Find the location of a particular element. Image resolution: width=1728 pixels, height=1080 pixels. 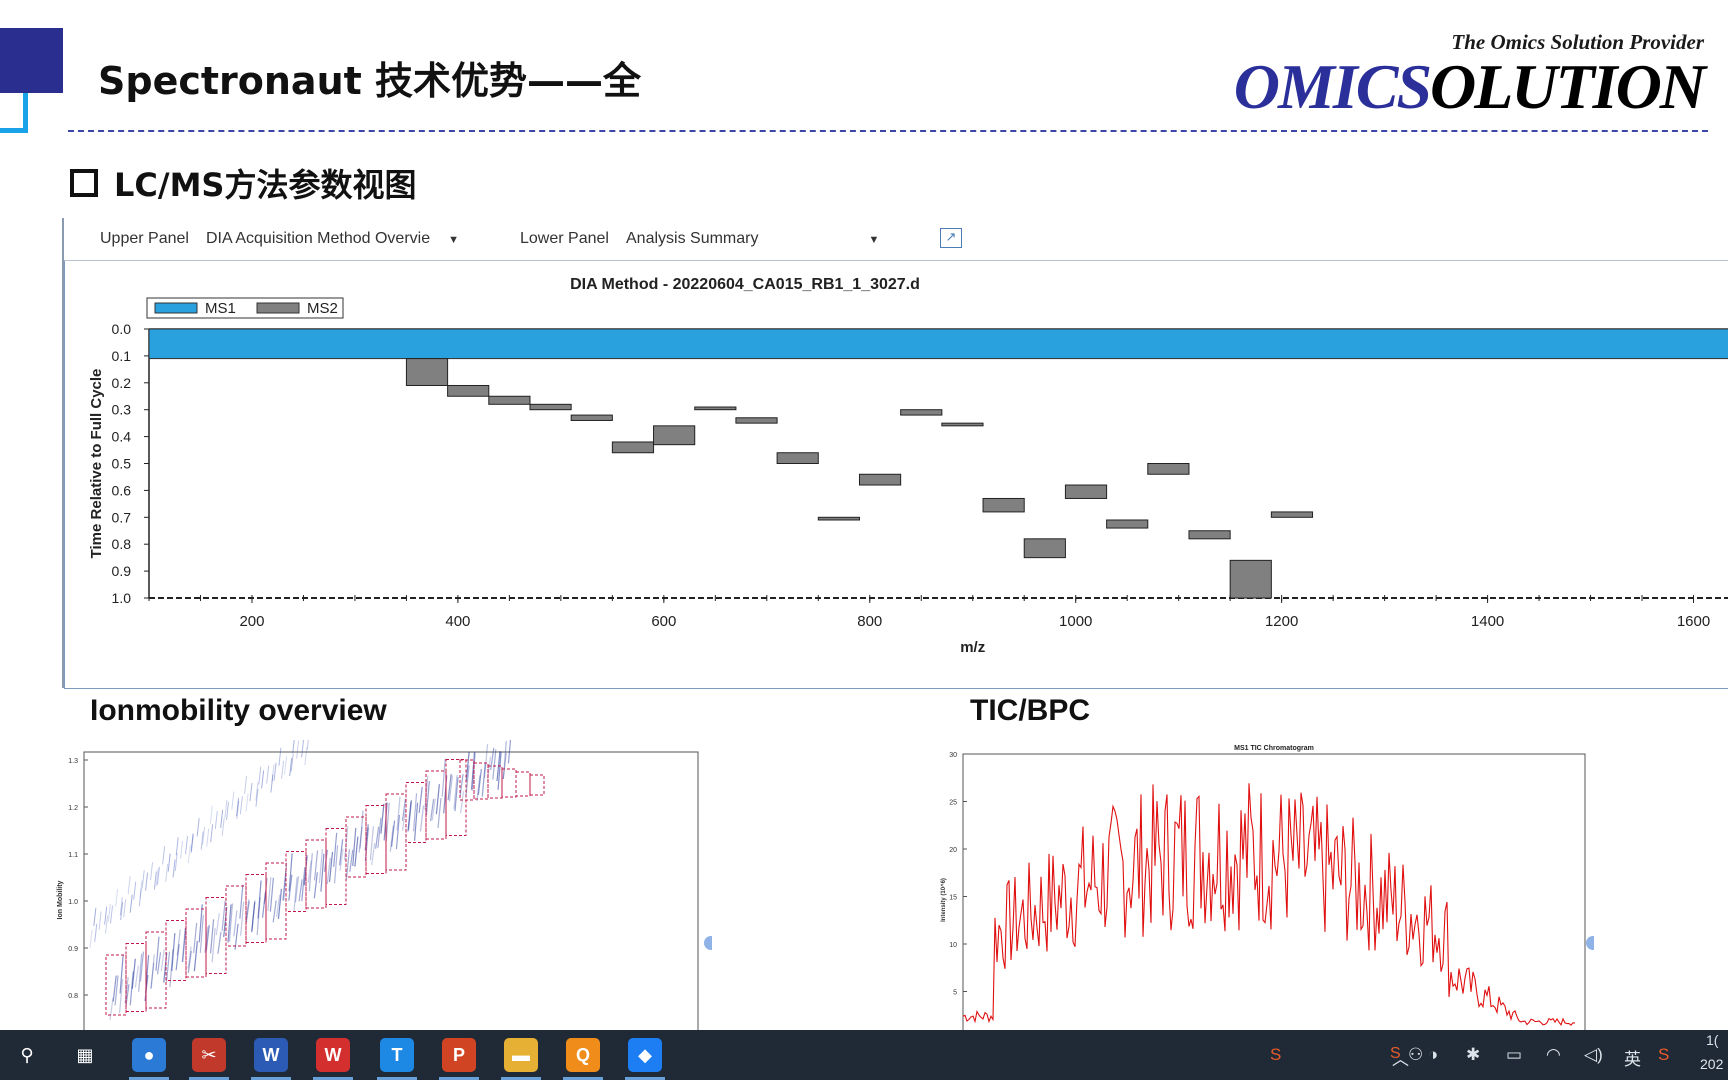

x-tick-label: 1400 is located at coordinates (1487, 621).